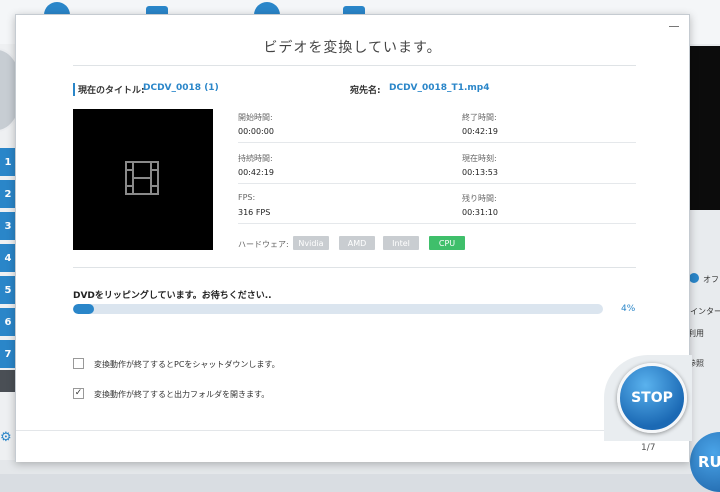 Image resolution: width=720 pixels, height=492 pixels. I want to click on right-text-use: 利用, so click(696, 333).